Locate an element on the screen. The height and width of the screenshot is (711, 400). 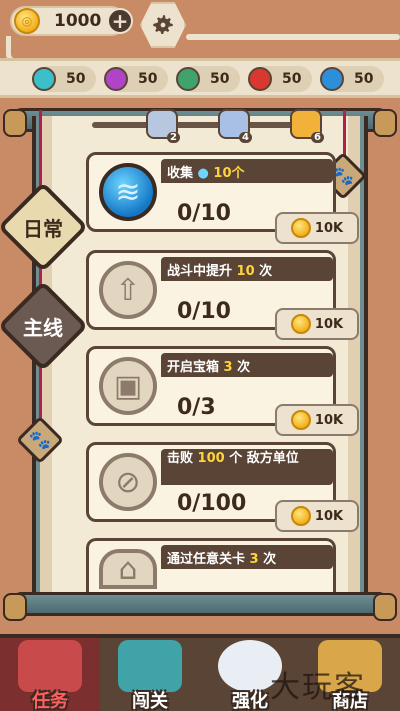
reward-chest-4: 4 is located at coordinates (235, 126).